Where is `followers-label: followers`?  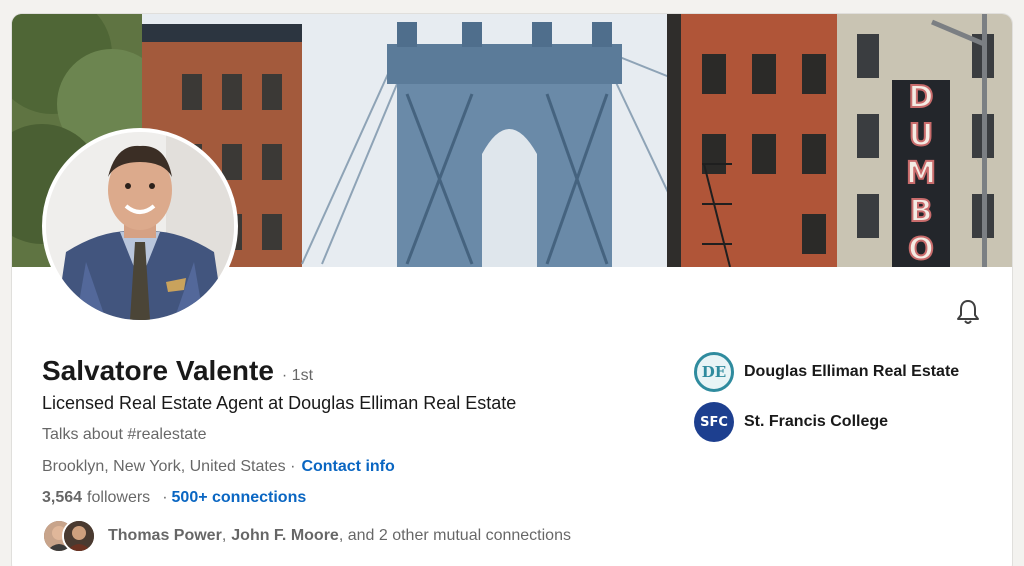 followers-label: followers is located at coordinates (119, 497).